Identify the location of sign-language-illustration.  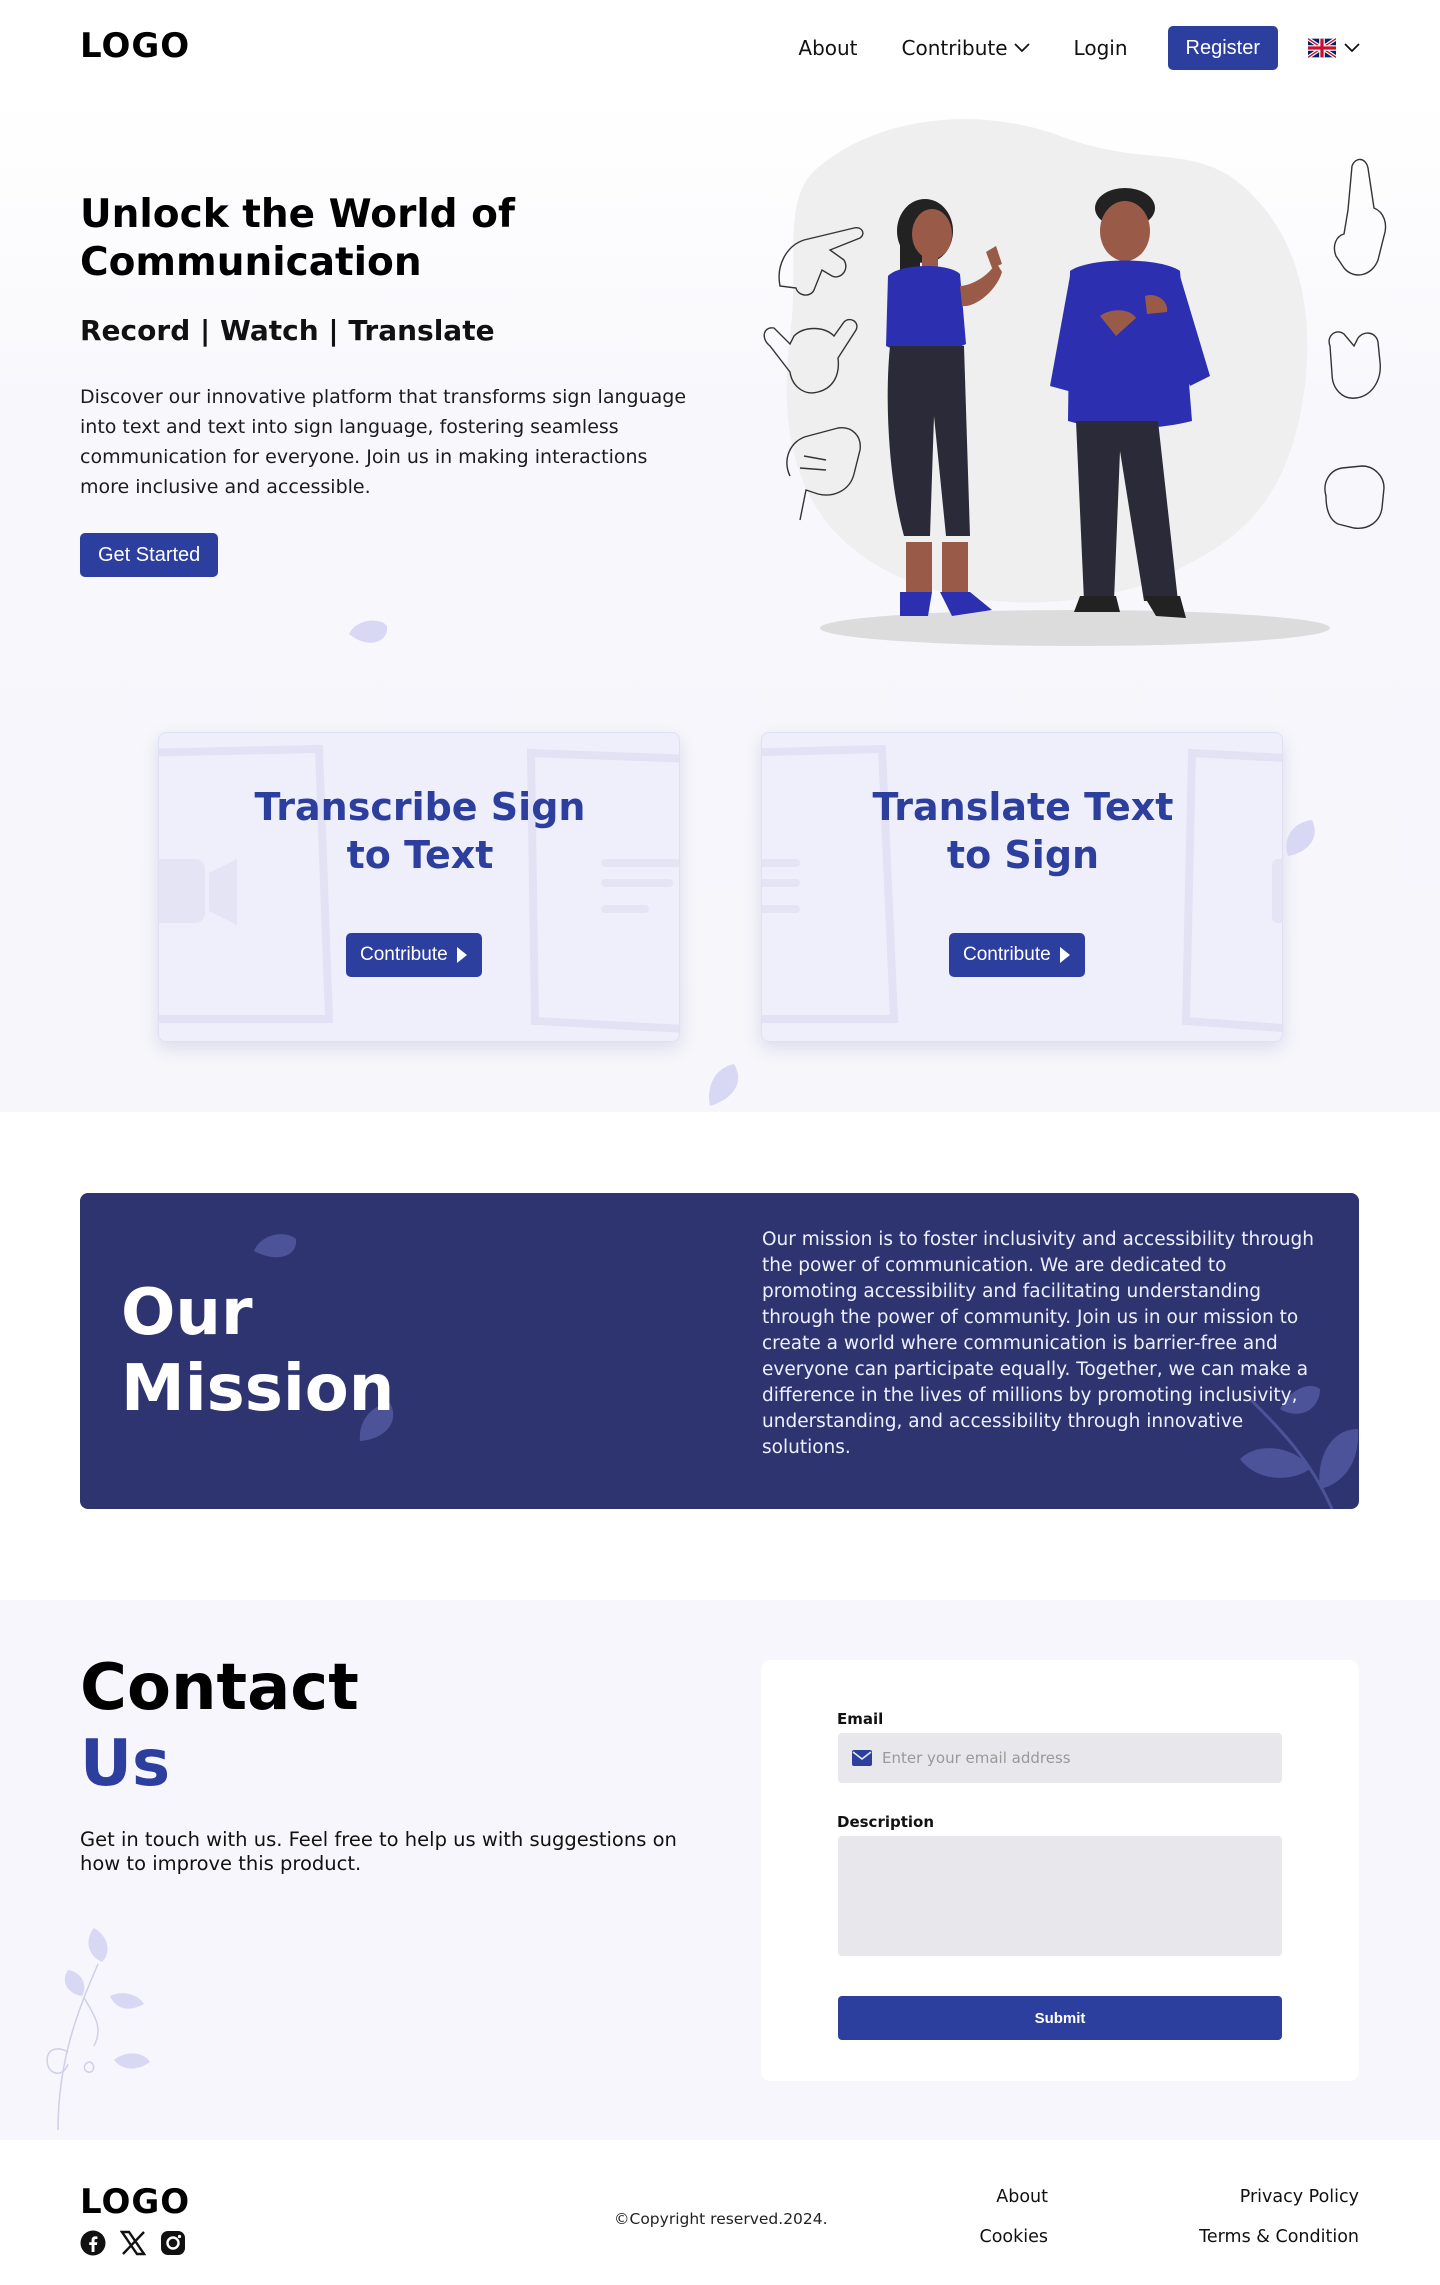
(1075, 382).